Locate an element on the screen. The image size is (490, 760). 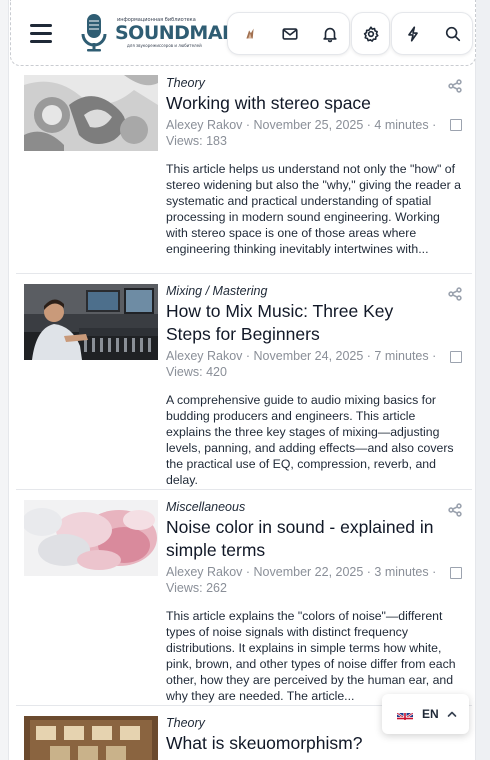
article-category: Mixing / Mastering is located at coordinates (314, 291).